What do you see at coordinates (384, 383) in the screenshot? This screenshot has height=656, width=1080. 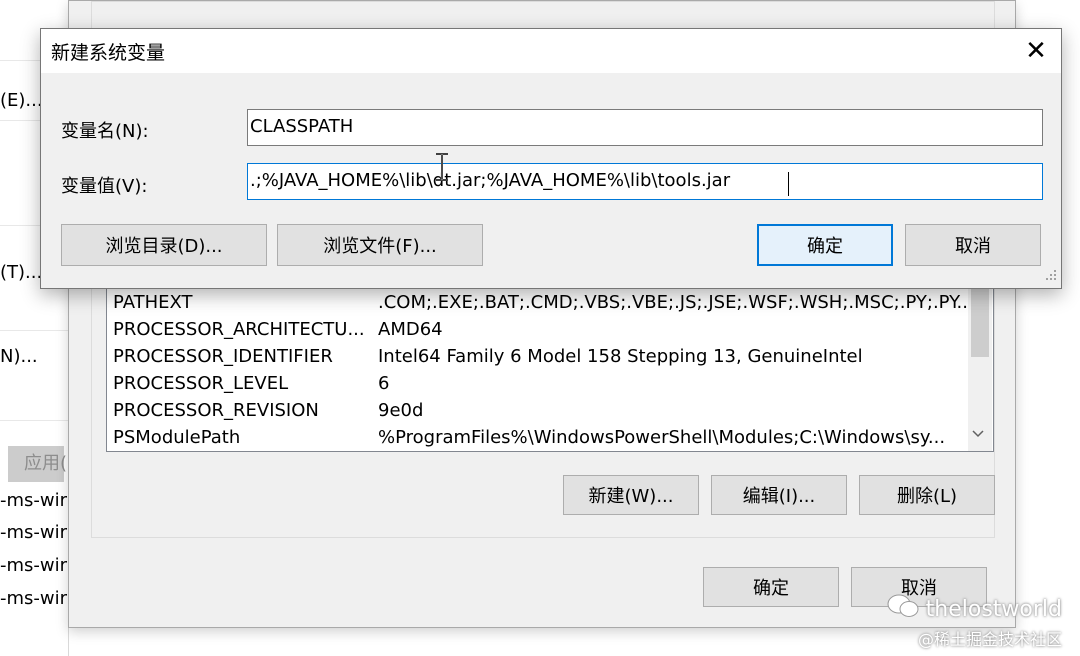 I see `variable-value: 6` at bounding box center [384, 383].